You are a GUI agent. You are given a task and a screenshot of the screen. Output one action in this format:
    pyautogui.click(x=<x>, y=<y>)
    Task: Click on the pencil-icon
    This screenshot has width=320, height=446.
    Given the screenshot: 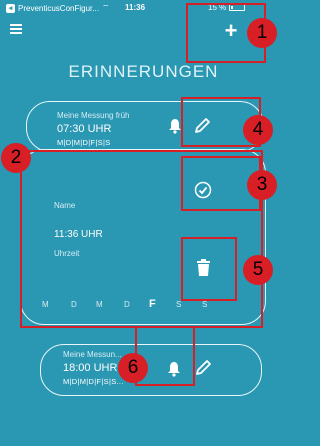 What is the action you would take?
    pyautogui.click(x=203, y=368)
    